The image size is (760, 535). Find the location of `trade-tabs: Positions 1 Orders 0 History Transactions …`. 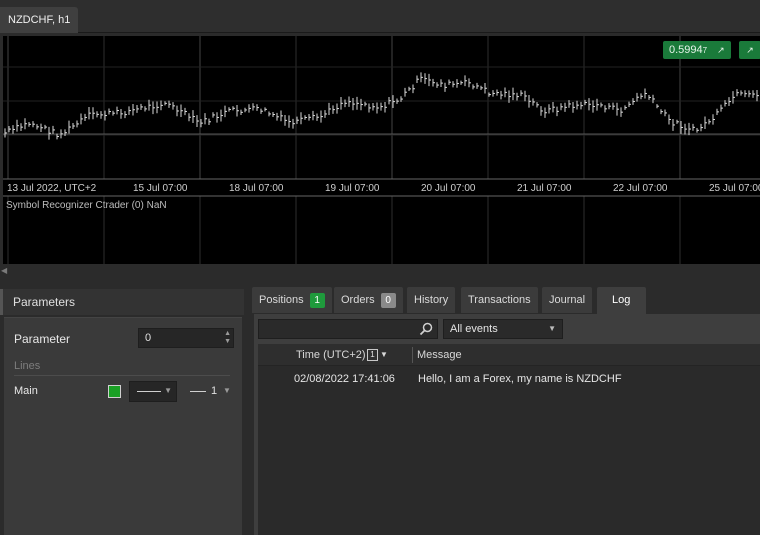

trade-tabs: Positions 1 Orders 0 History Transactions … is located at coordinates (505, 301).